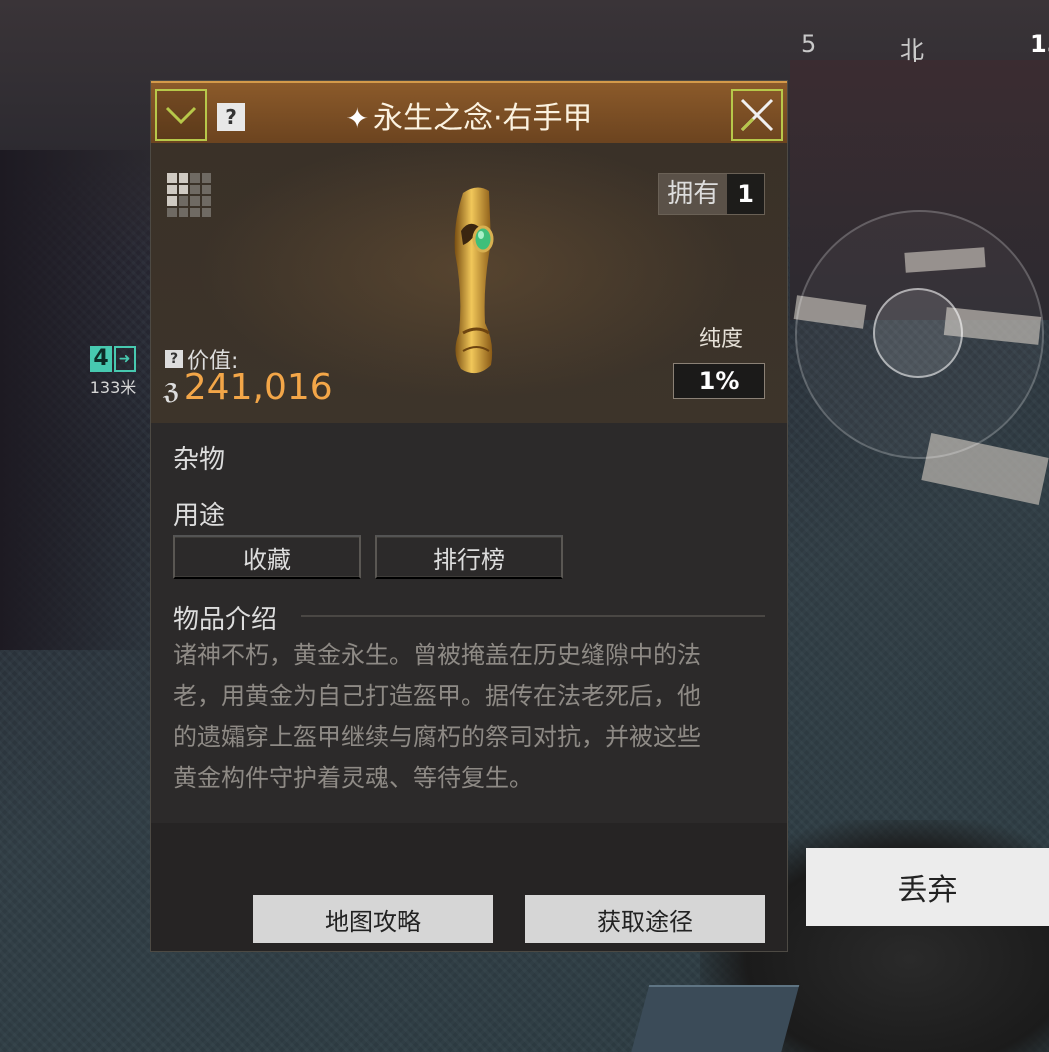 This screenshot has height=1052, width=1049. I want to click on compass-tick, so click(915, 55).